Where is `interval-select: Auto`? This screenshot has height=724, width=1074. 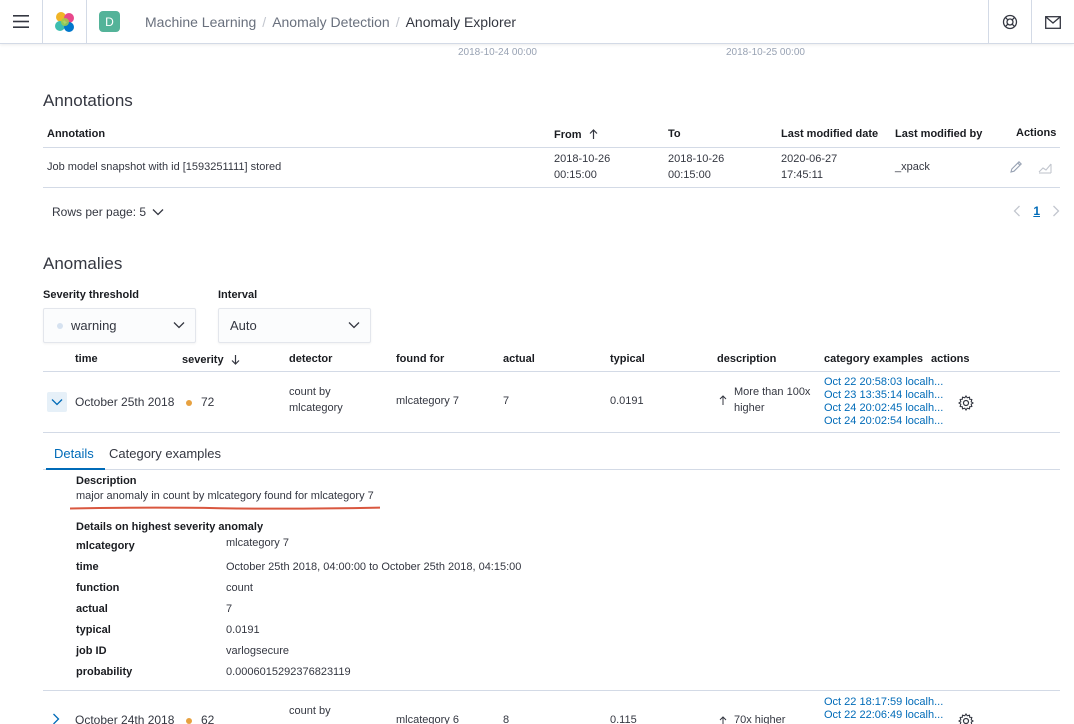
interval-select: Auto is located at coordinates (294, 325).